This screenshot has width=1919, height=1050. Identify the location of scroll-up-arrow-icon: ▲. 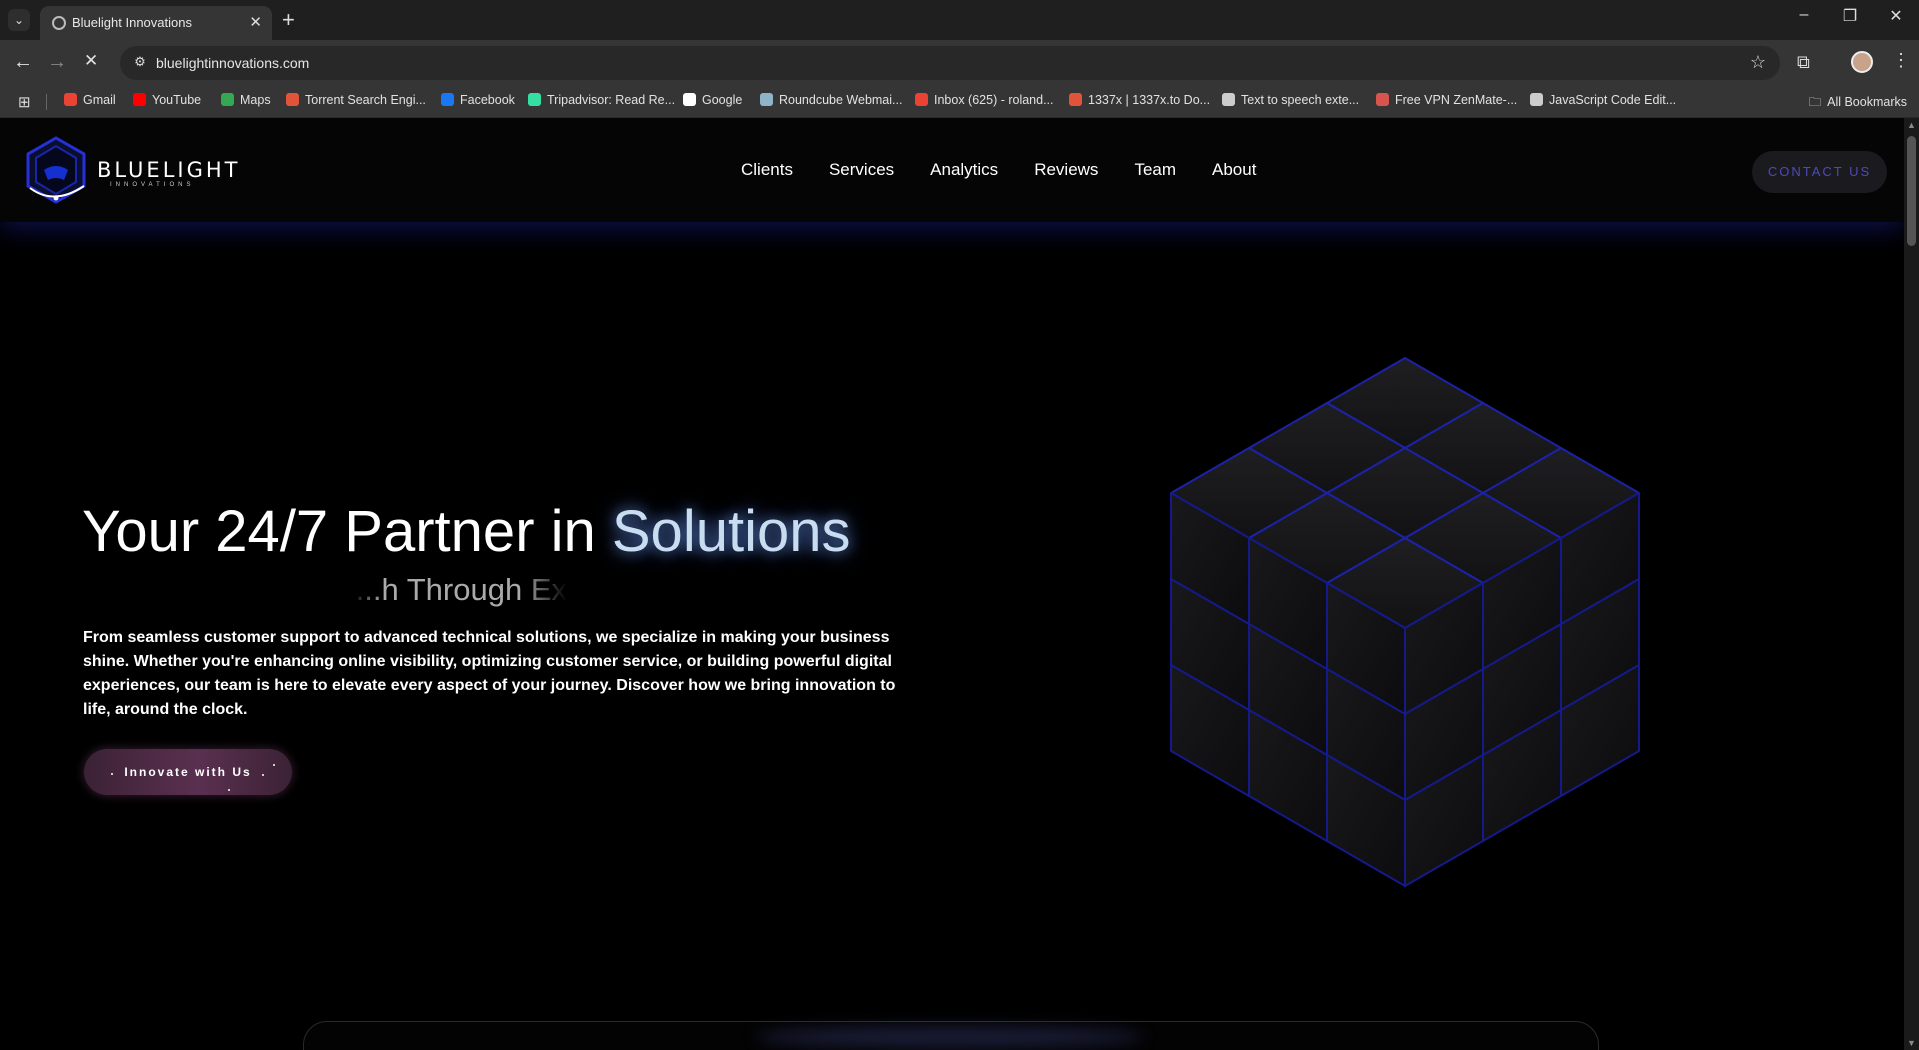
(1911, 125).